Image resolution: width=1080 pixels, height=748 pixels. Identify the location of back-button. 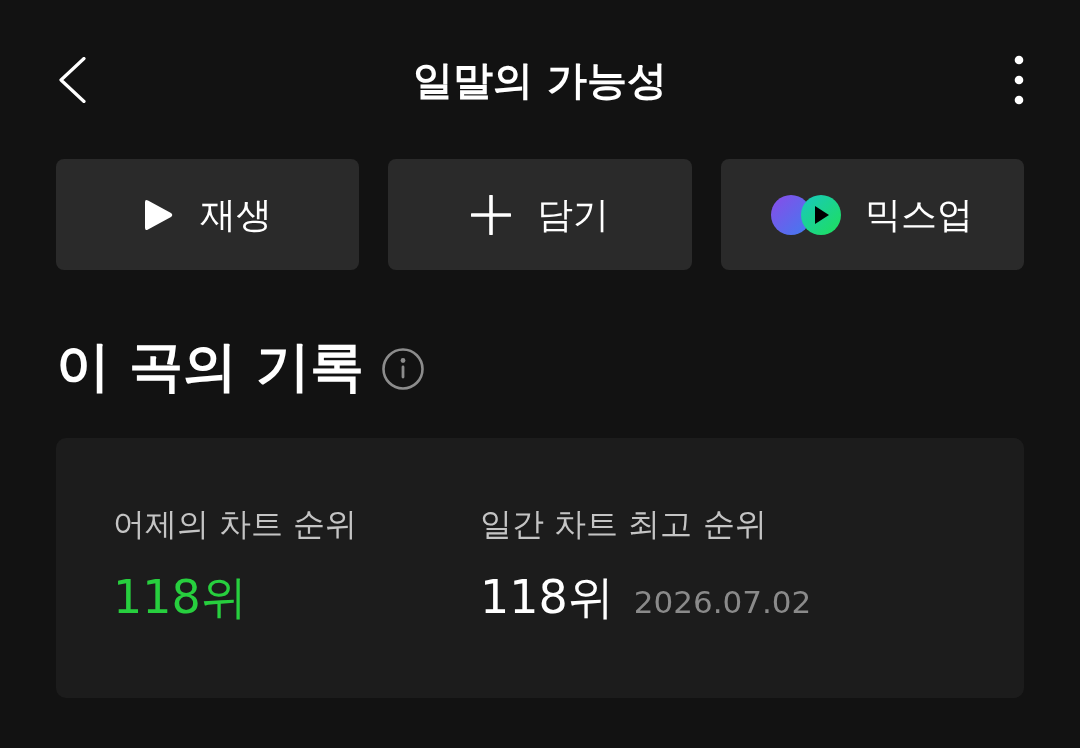
(72, 80).